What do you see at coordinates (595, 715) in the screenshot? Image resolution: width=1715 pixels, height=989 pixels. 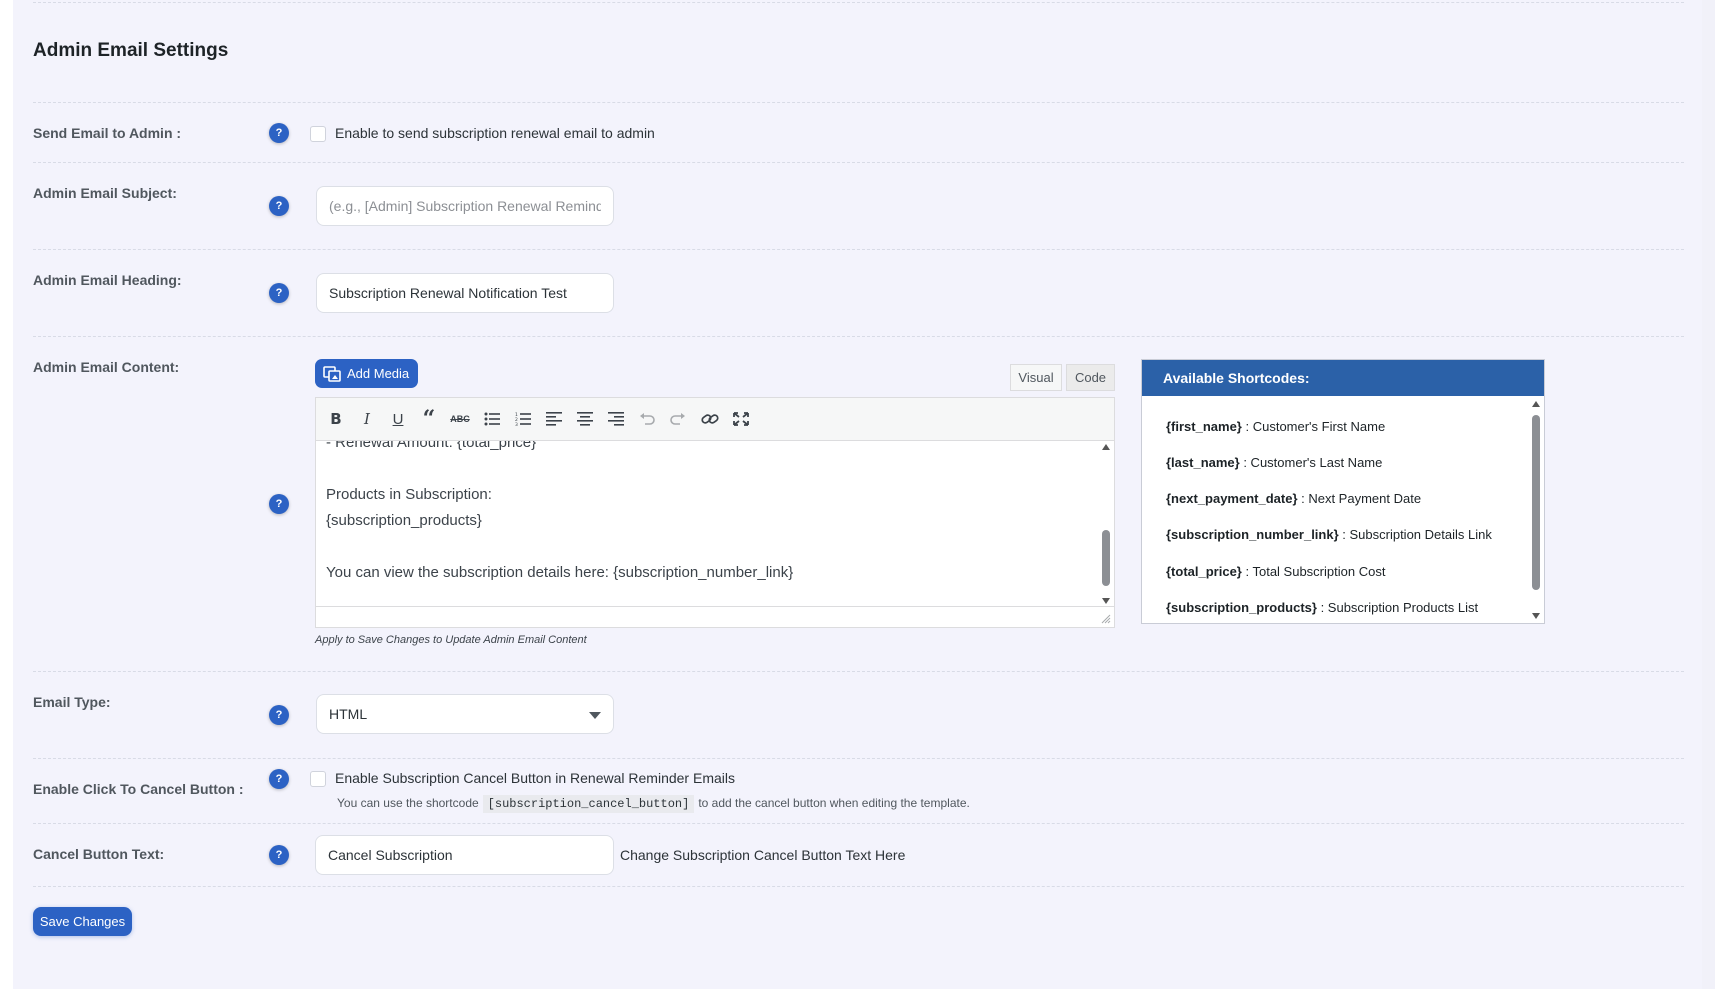 I see `chevron-down-icon` at bounding box center [595, 715].